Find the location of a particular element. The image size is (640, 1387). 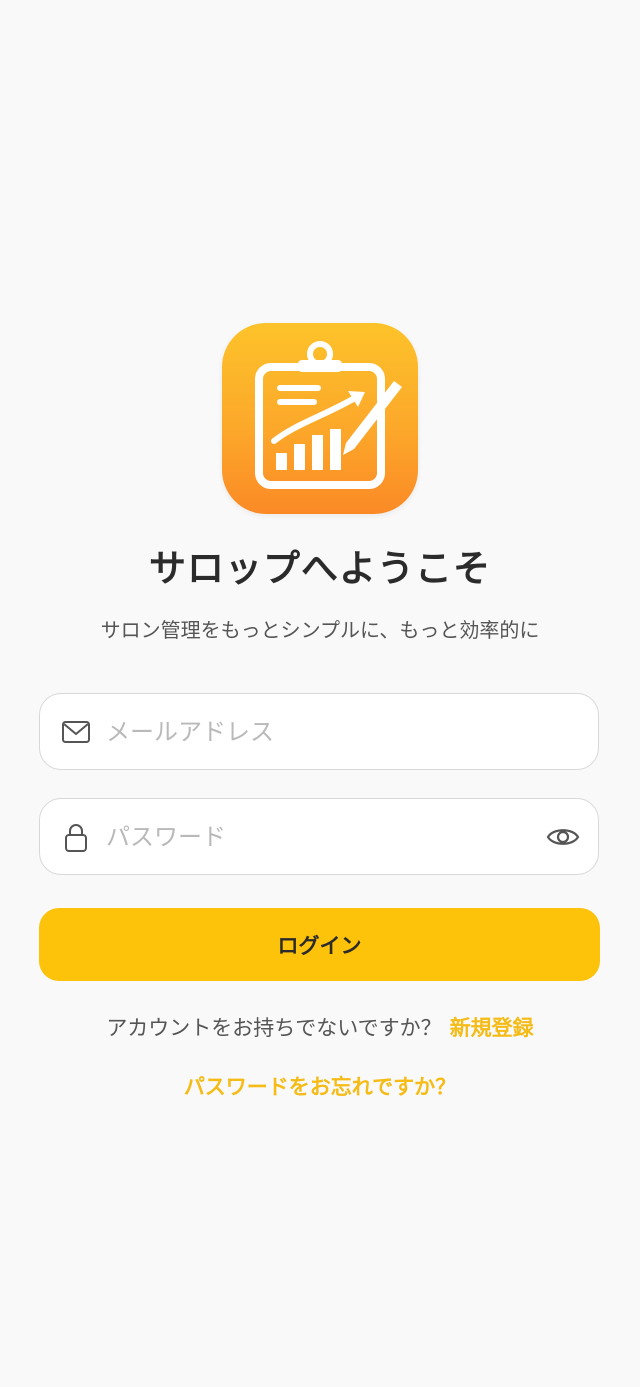

email-field is located at coordinates (319, 731).